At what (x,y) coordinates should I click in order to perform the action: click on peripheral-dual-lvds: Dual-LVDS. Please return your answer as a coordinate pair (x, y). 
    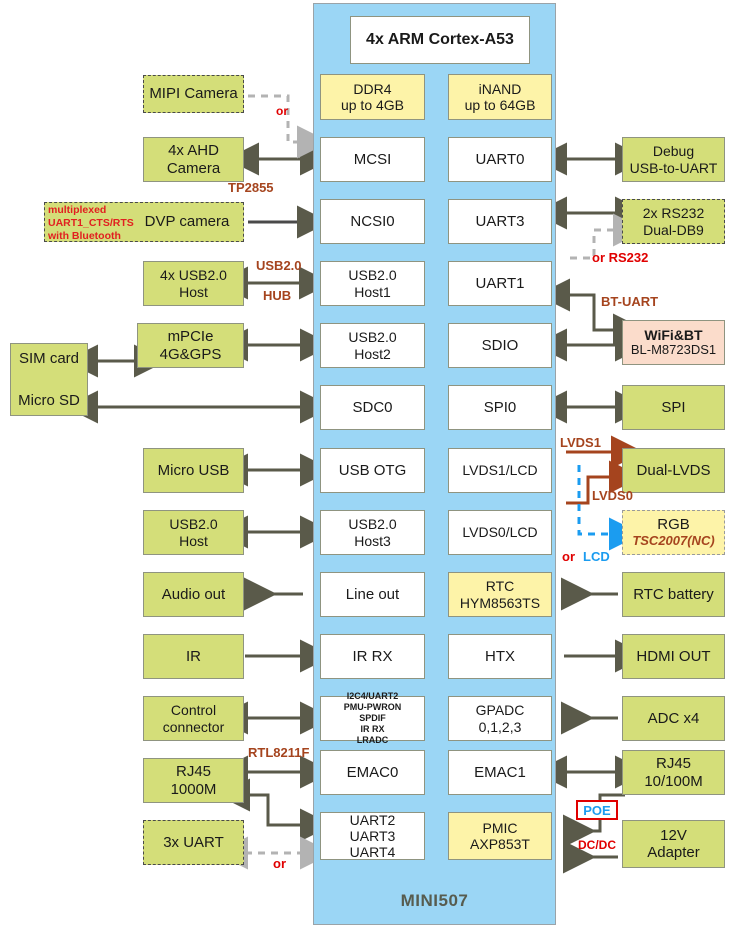
    Looking at the image, I should click on (673, 470).